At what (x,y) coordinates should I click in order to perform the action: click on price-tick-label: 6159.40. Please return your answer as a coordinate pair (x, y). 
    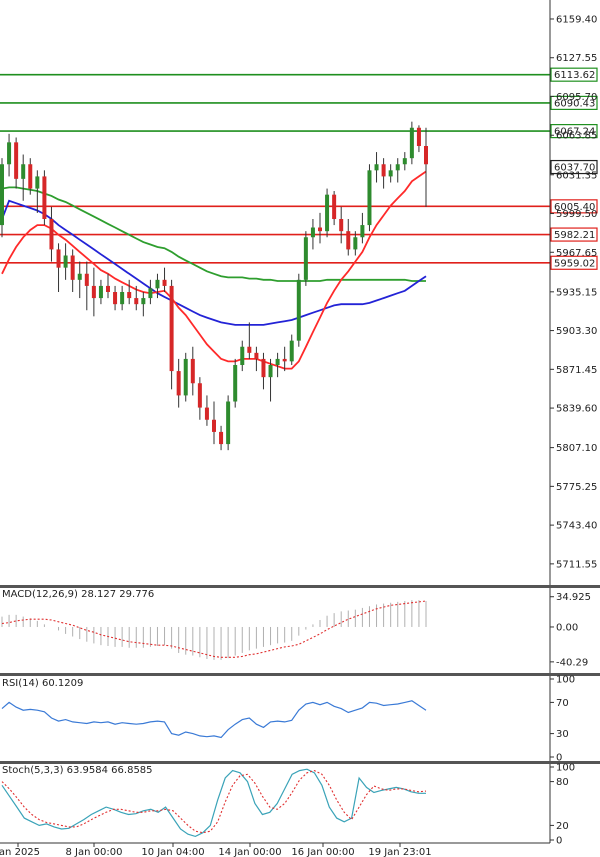
    Looking at the image, I should click on (576, 19).